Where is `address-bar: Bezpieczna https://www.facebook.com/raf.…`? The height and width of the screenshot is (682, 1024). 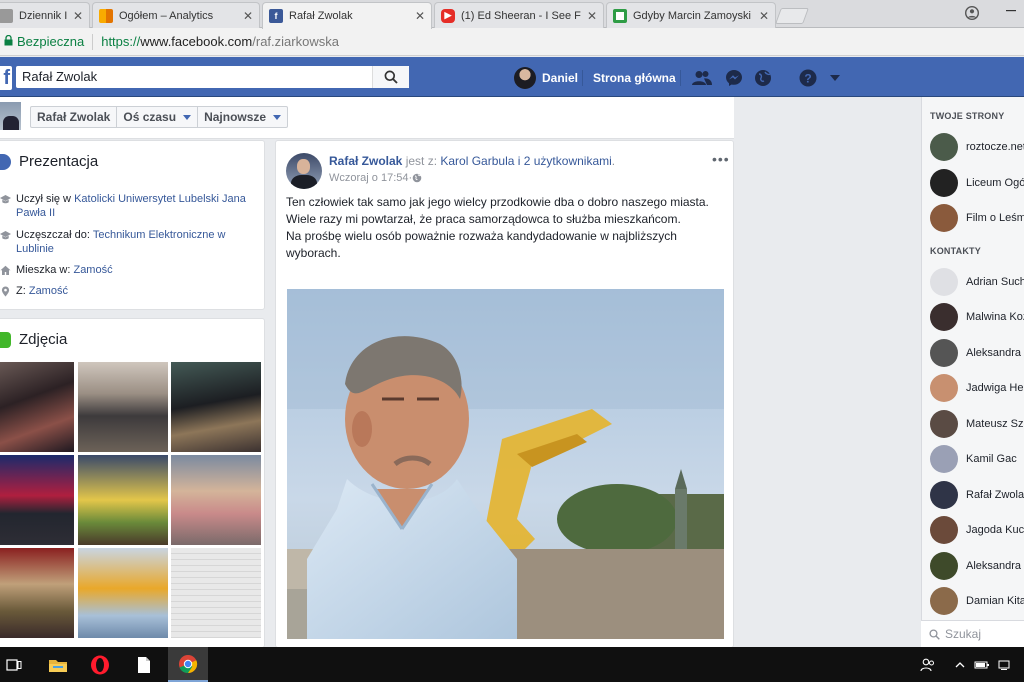
address-bar: Bezpieczna https://www.facebook.com/raf.… is located at coordinates (512, 42).